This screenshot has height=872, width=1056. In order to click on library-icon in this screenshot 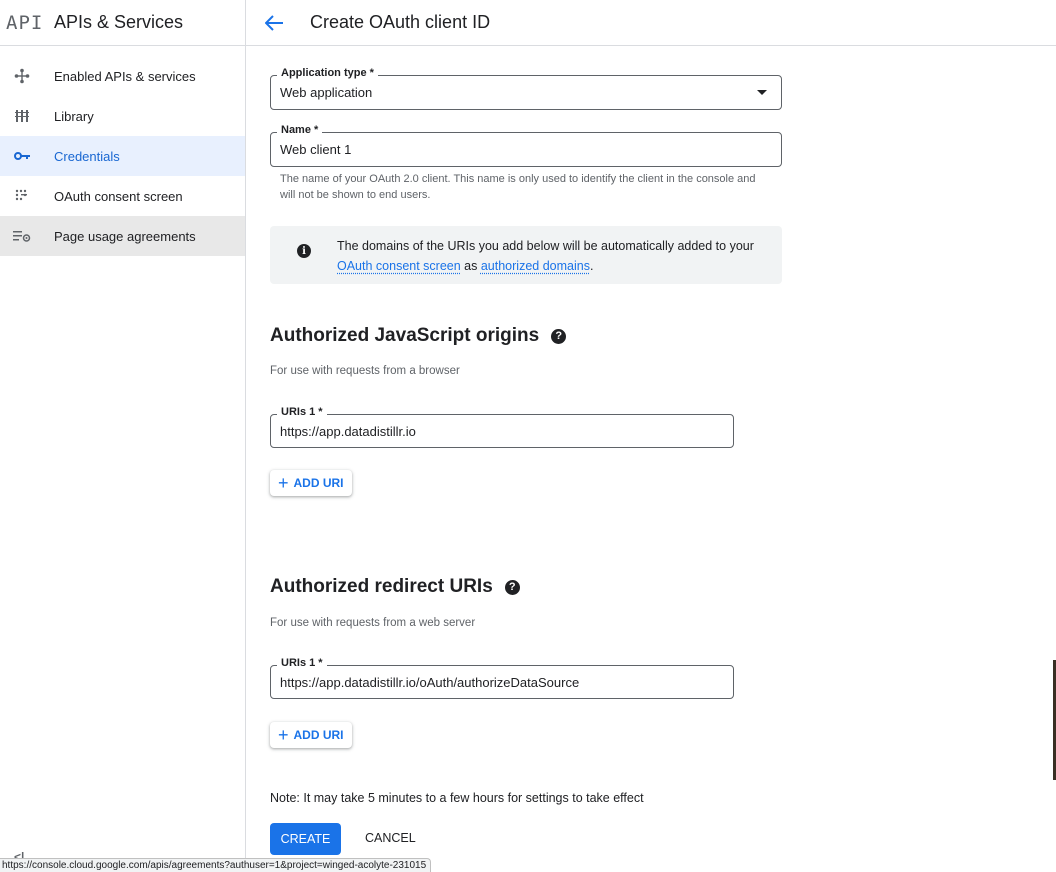, I will do `click(27, 116)`.